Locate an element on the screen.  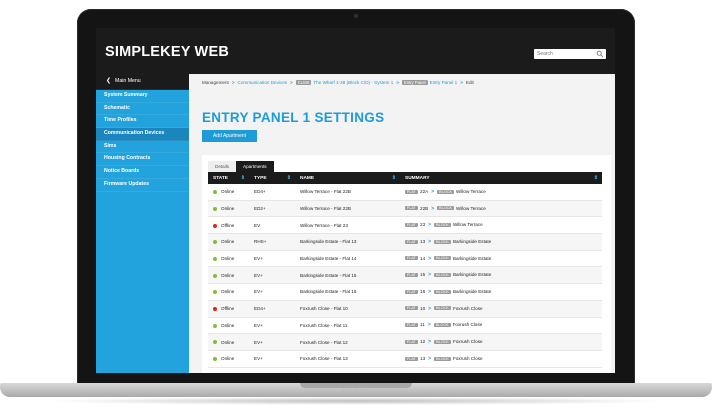
sidebar-item-housing-contracts: Housing Contracts is located at coordinates (142, 160).